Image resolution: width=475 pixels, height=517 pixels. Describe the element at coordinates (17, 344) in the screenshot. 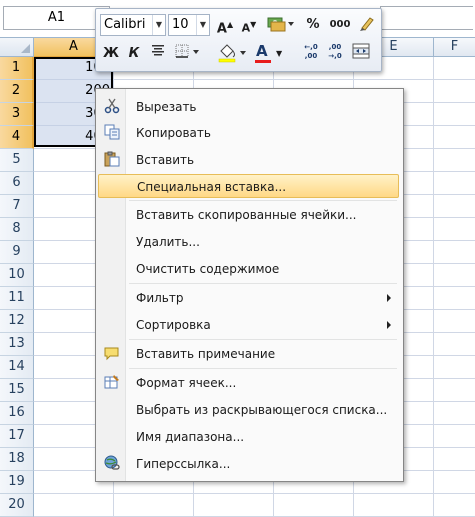

I see `row-header-13: 13` at that location.